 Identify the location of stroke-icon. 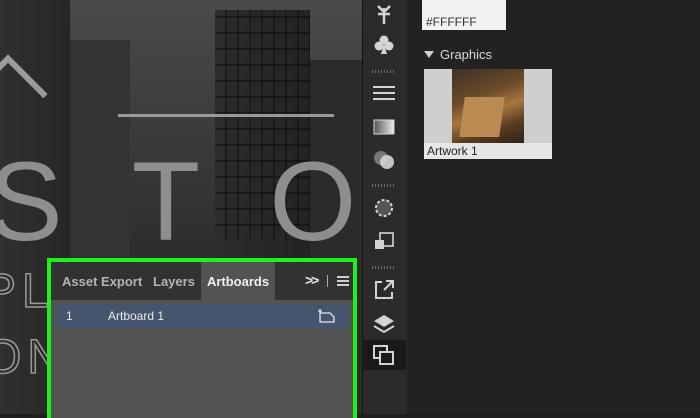
(384, 93).